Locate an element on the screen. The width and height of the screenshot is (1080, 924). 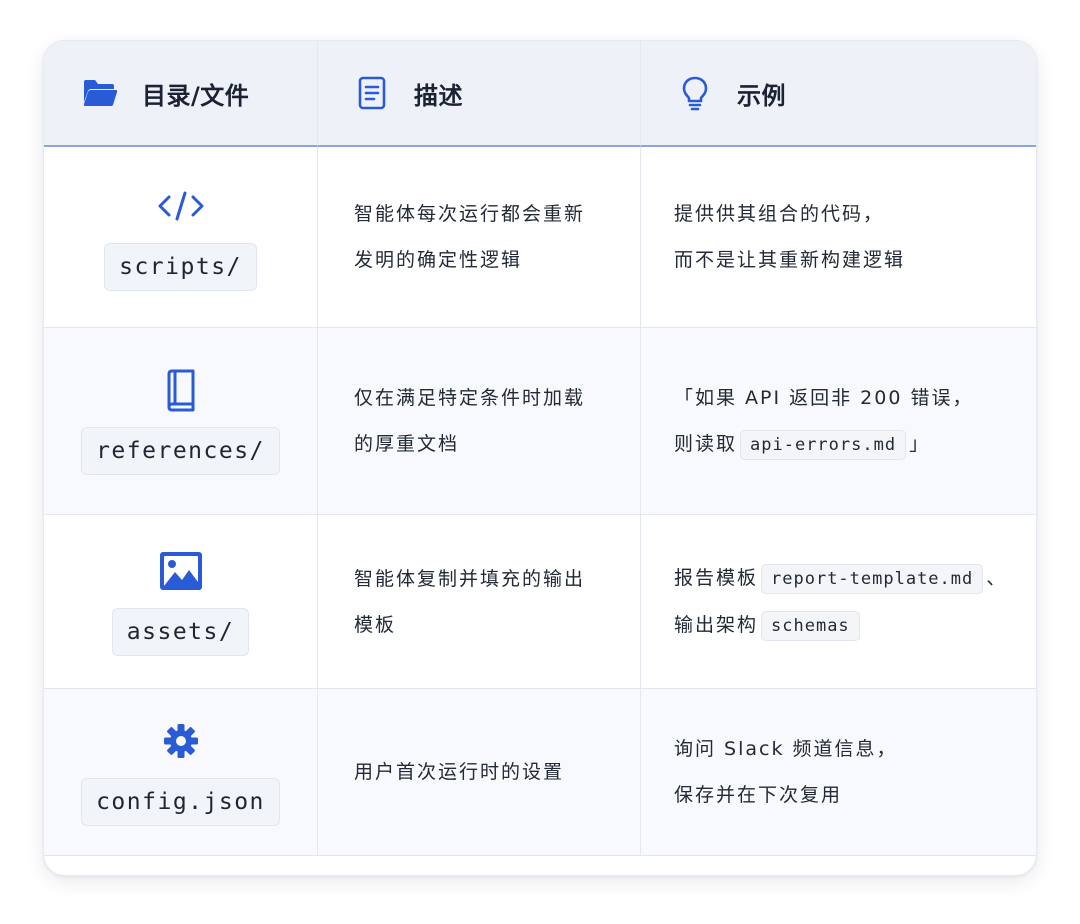
inline-code-filename: schemas is located at coordinates (810, 625).